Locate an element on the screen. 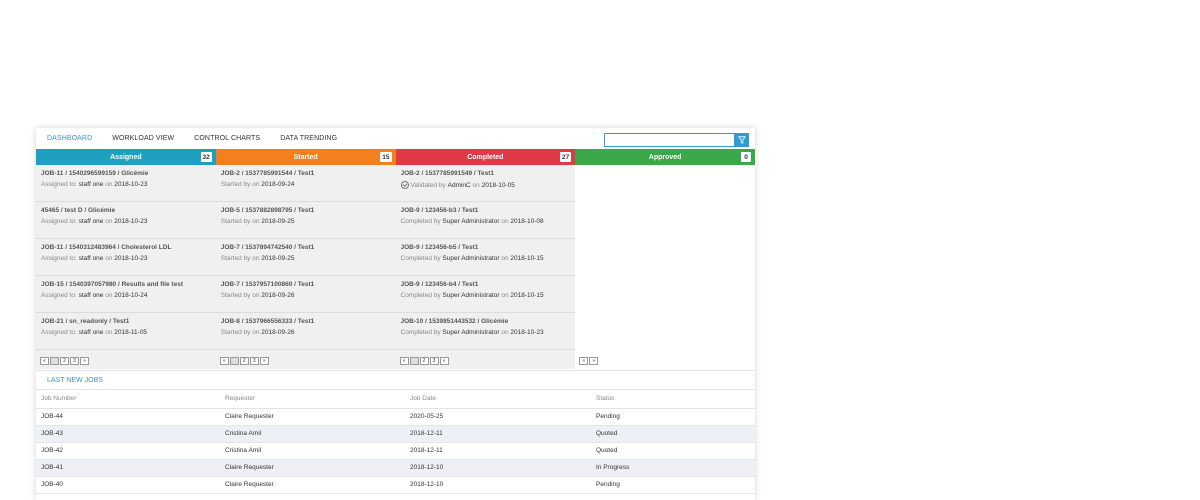 This screenshot has height=500, width=1200. tab-control-charts: CONTROL CHARTS is located at coordinates (227, 138).